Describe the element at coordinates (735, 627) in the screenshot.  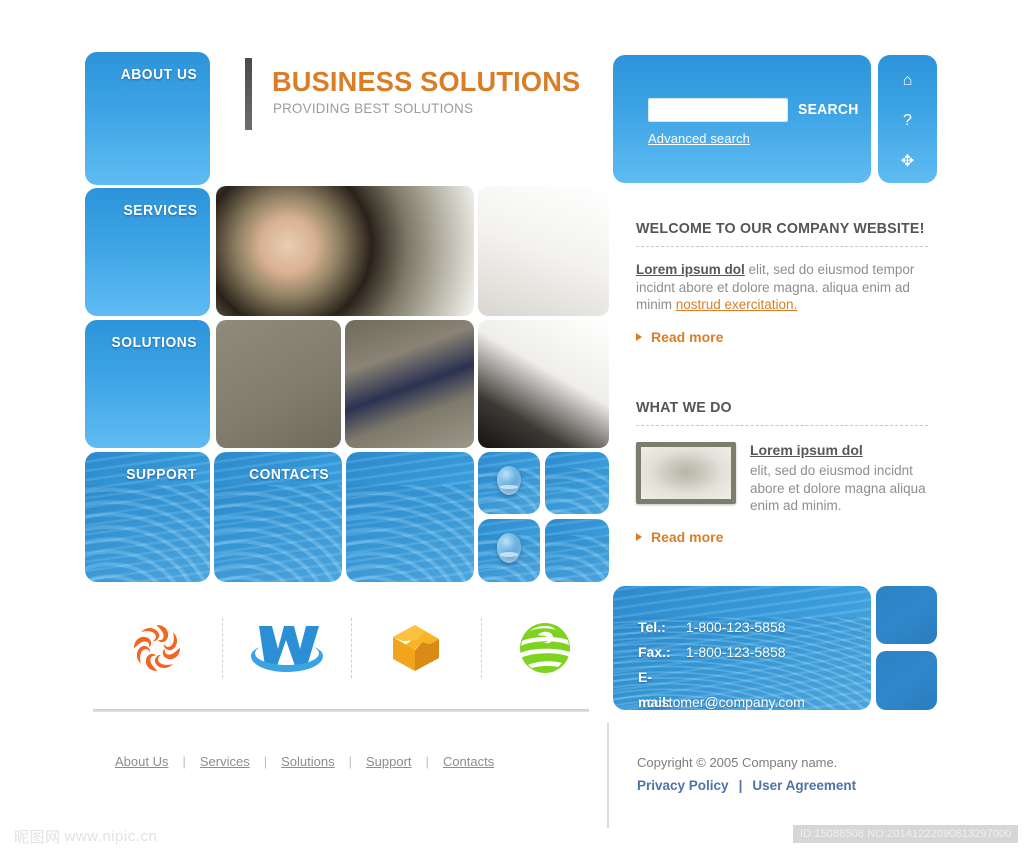
I see `tel-value: 1-800-123-5858` at that location.